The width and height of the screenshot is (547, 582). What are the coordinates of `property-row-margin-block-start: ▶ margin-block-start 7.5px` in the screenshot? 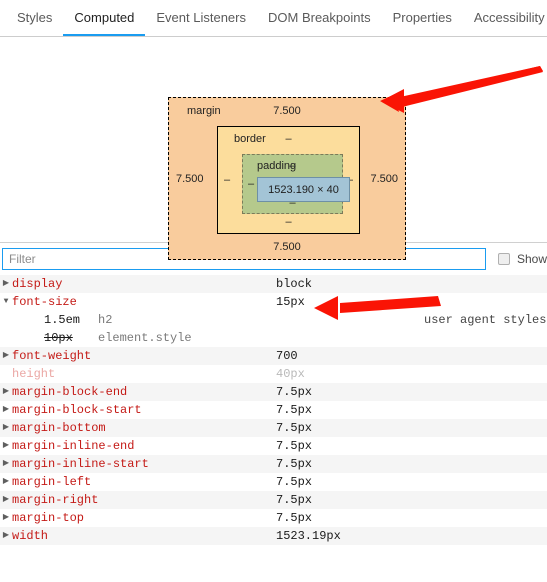 It's located at (273, 410).